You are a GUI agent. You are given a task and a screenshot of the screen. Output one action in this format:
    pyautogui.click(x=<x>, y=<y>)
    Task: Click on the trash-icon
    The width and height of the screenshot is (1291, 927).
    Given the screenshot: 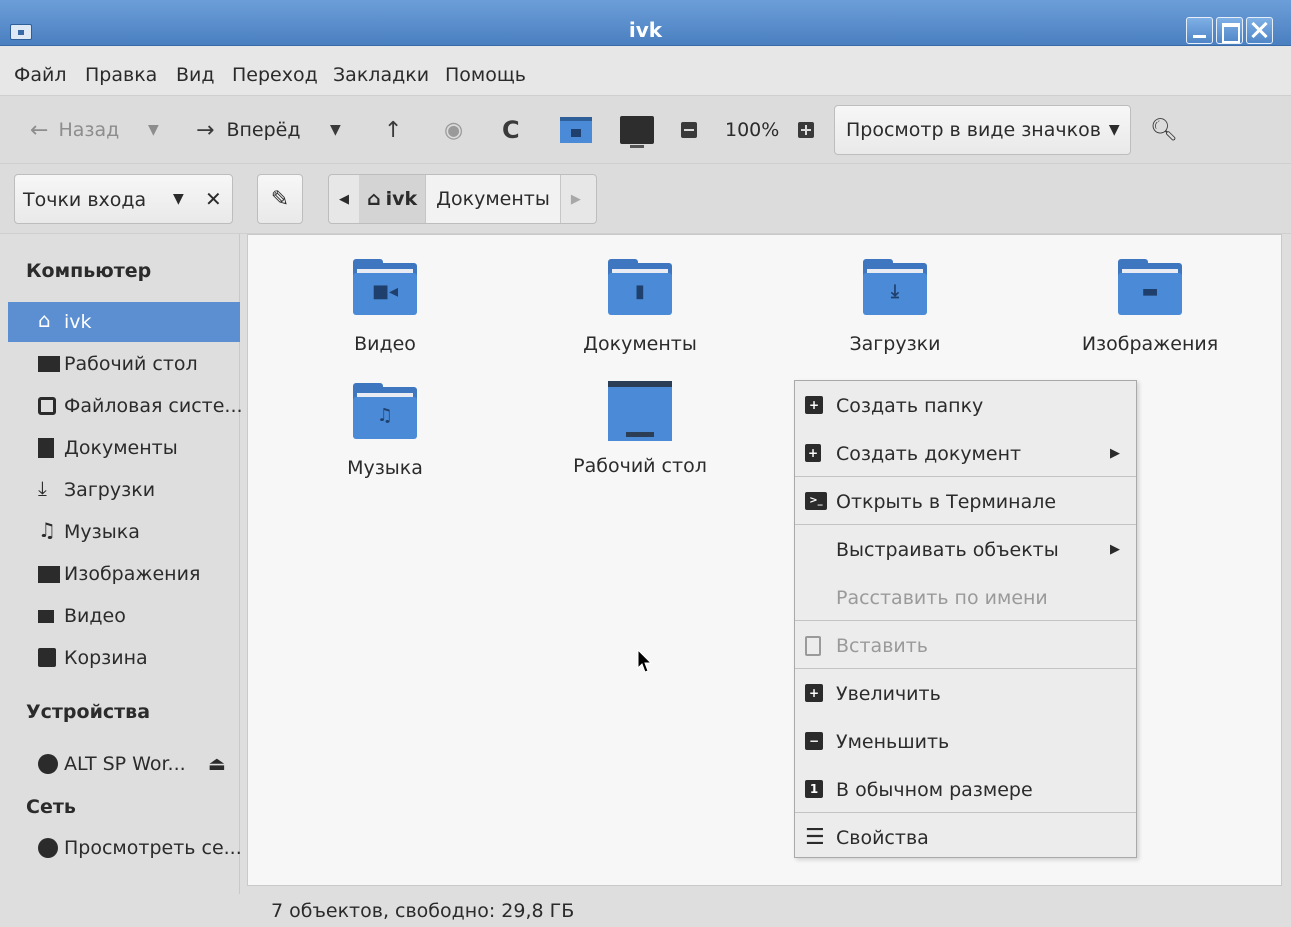 What is the action you would take?
    pyautogui.click(x=47, y=657)
    